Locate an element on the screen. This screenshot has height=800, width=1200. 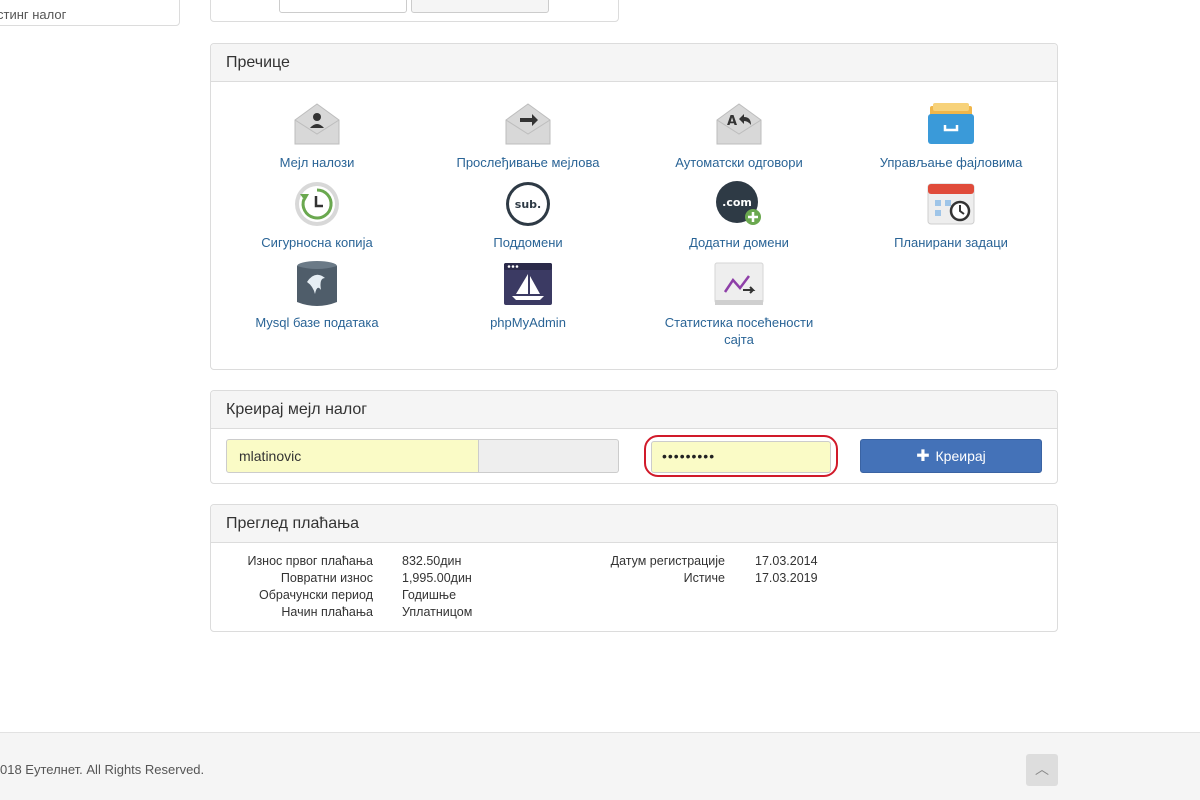
billing-value: Годишње is located at coordinates (429, 595).